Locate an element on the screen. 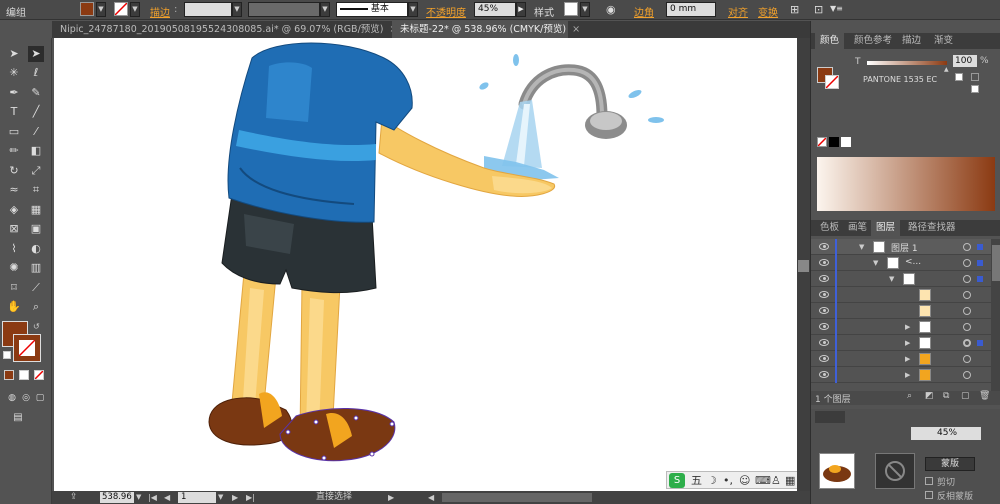  lasso-tool-icon: ℓ is located at coordinates (36, 73).